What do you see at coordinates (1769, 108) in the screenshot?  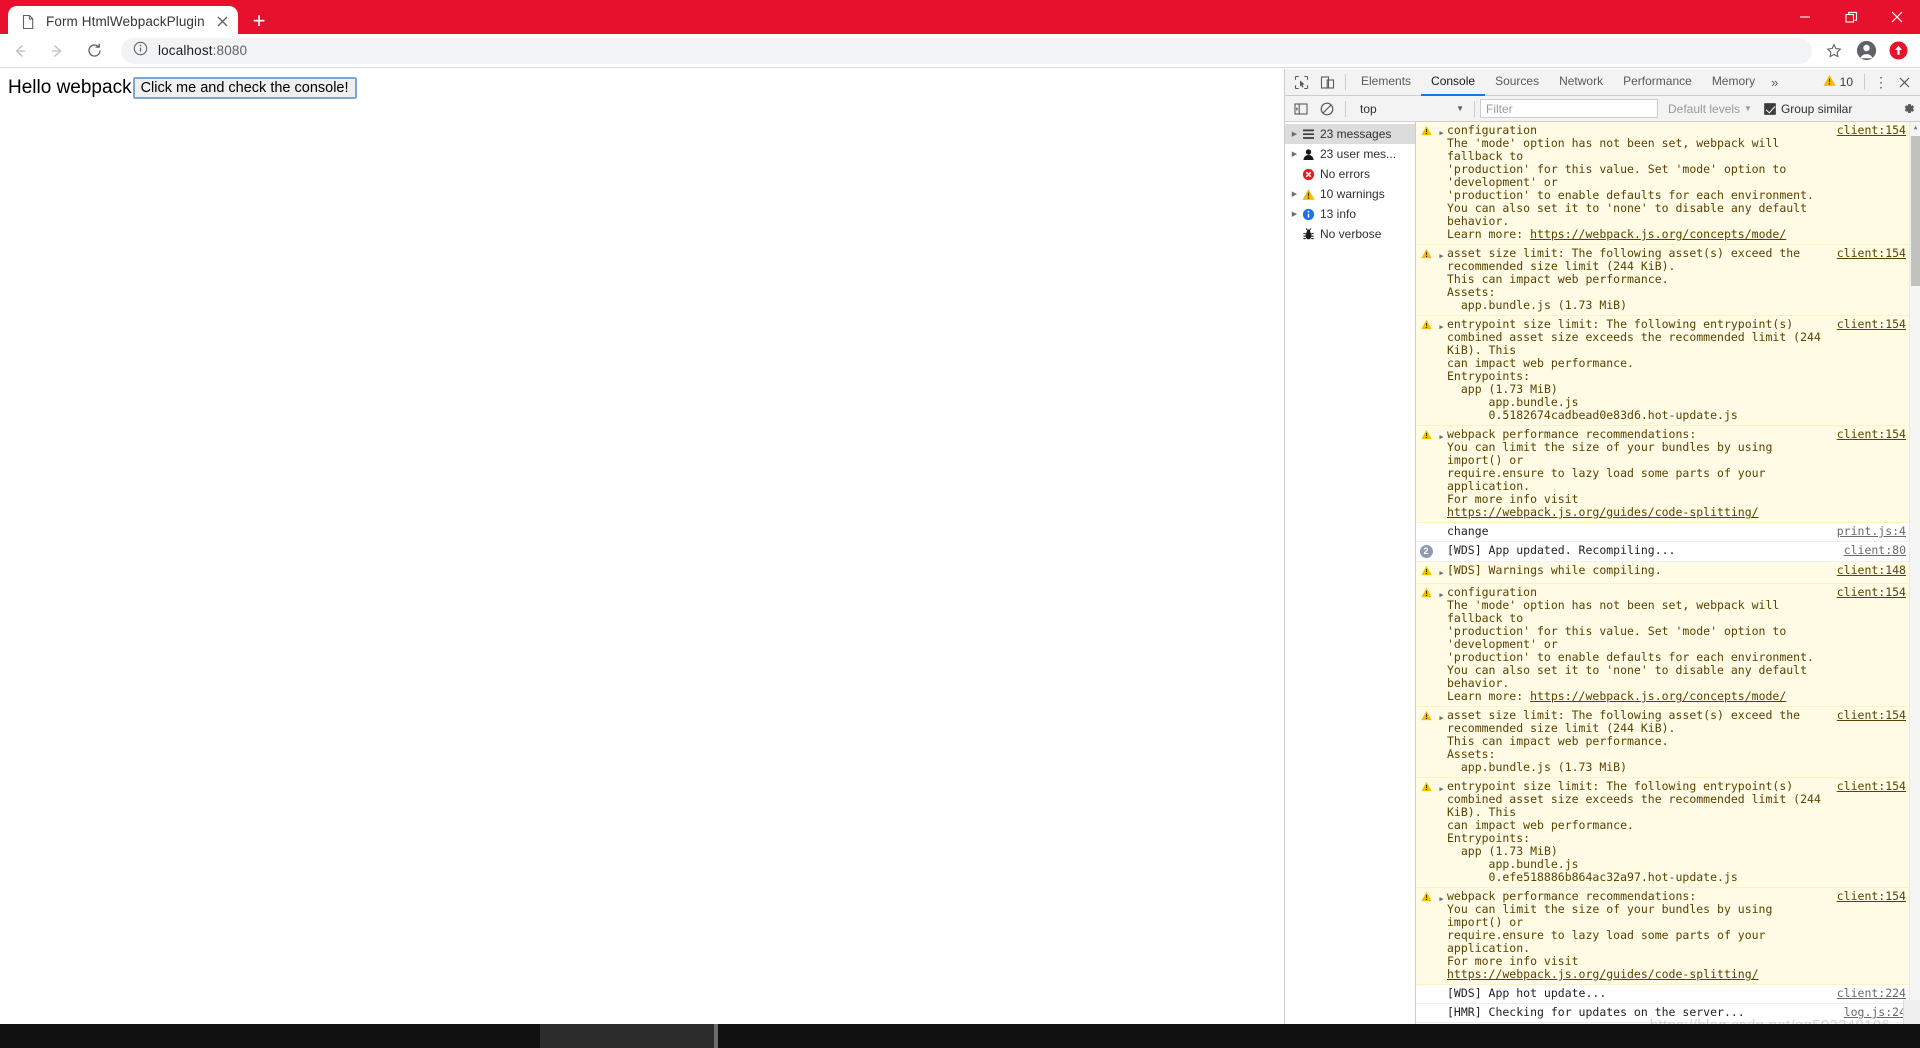 I see `checkbox-icon` at bounding box center [1769, 108].